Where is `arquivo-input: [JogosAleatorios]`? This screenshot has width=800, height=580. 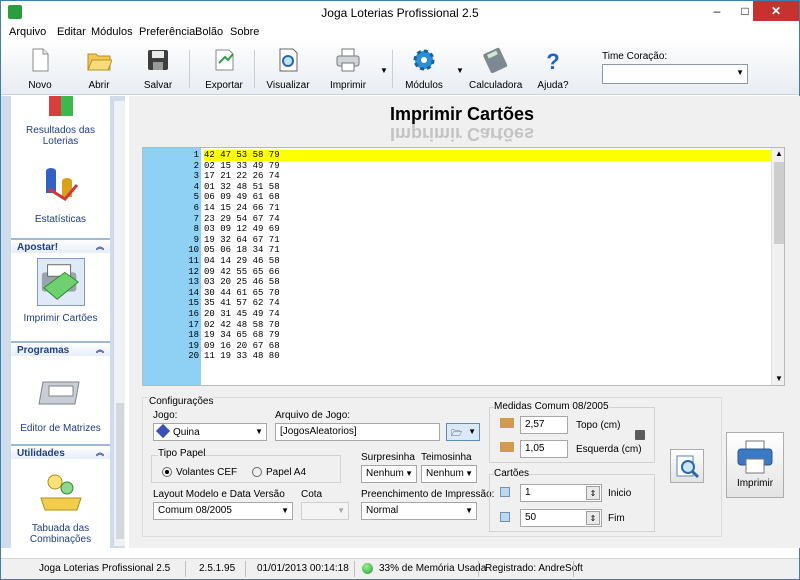 arquivo-input: [JogosAleatorios] is located at coordinates (357, 432).